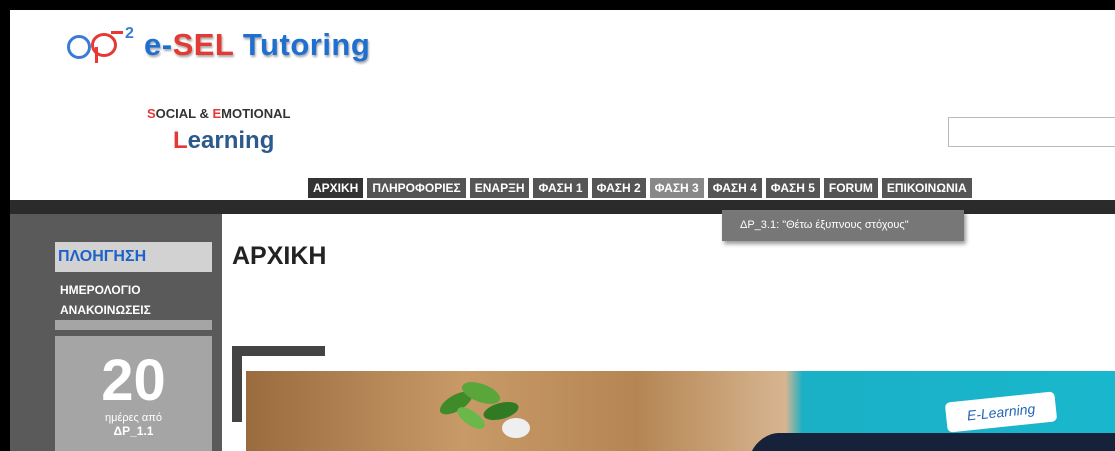 This screenshot has height=451, width=1115. I want to click on frame-decoration-left, so click(237, 384).